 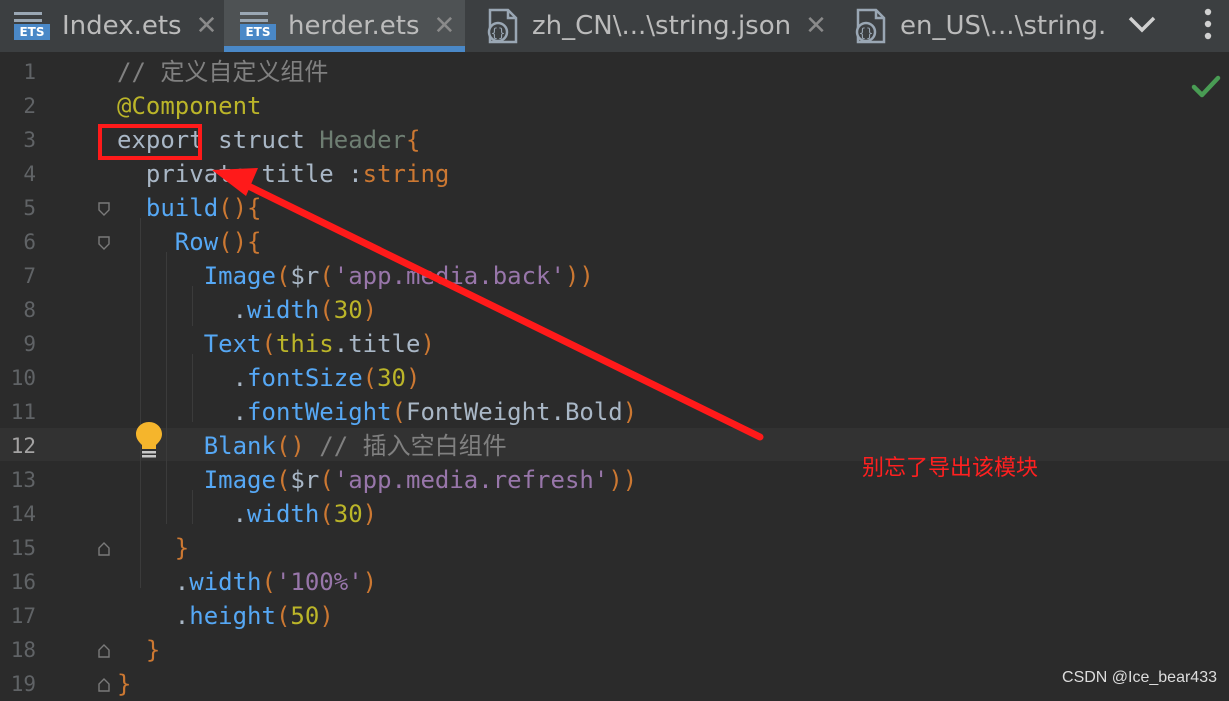 I want to click on code-line: private title :string, so click(x=283, y=174).